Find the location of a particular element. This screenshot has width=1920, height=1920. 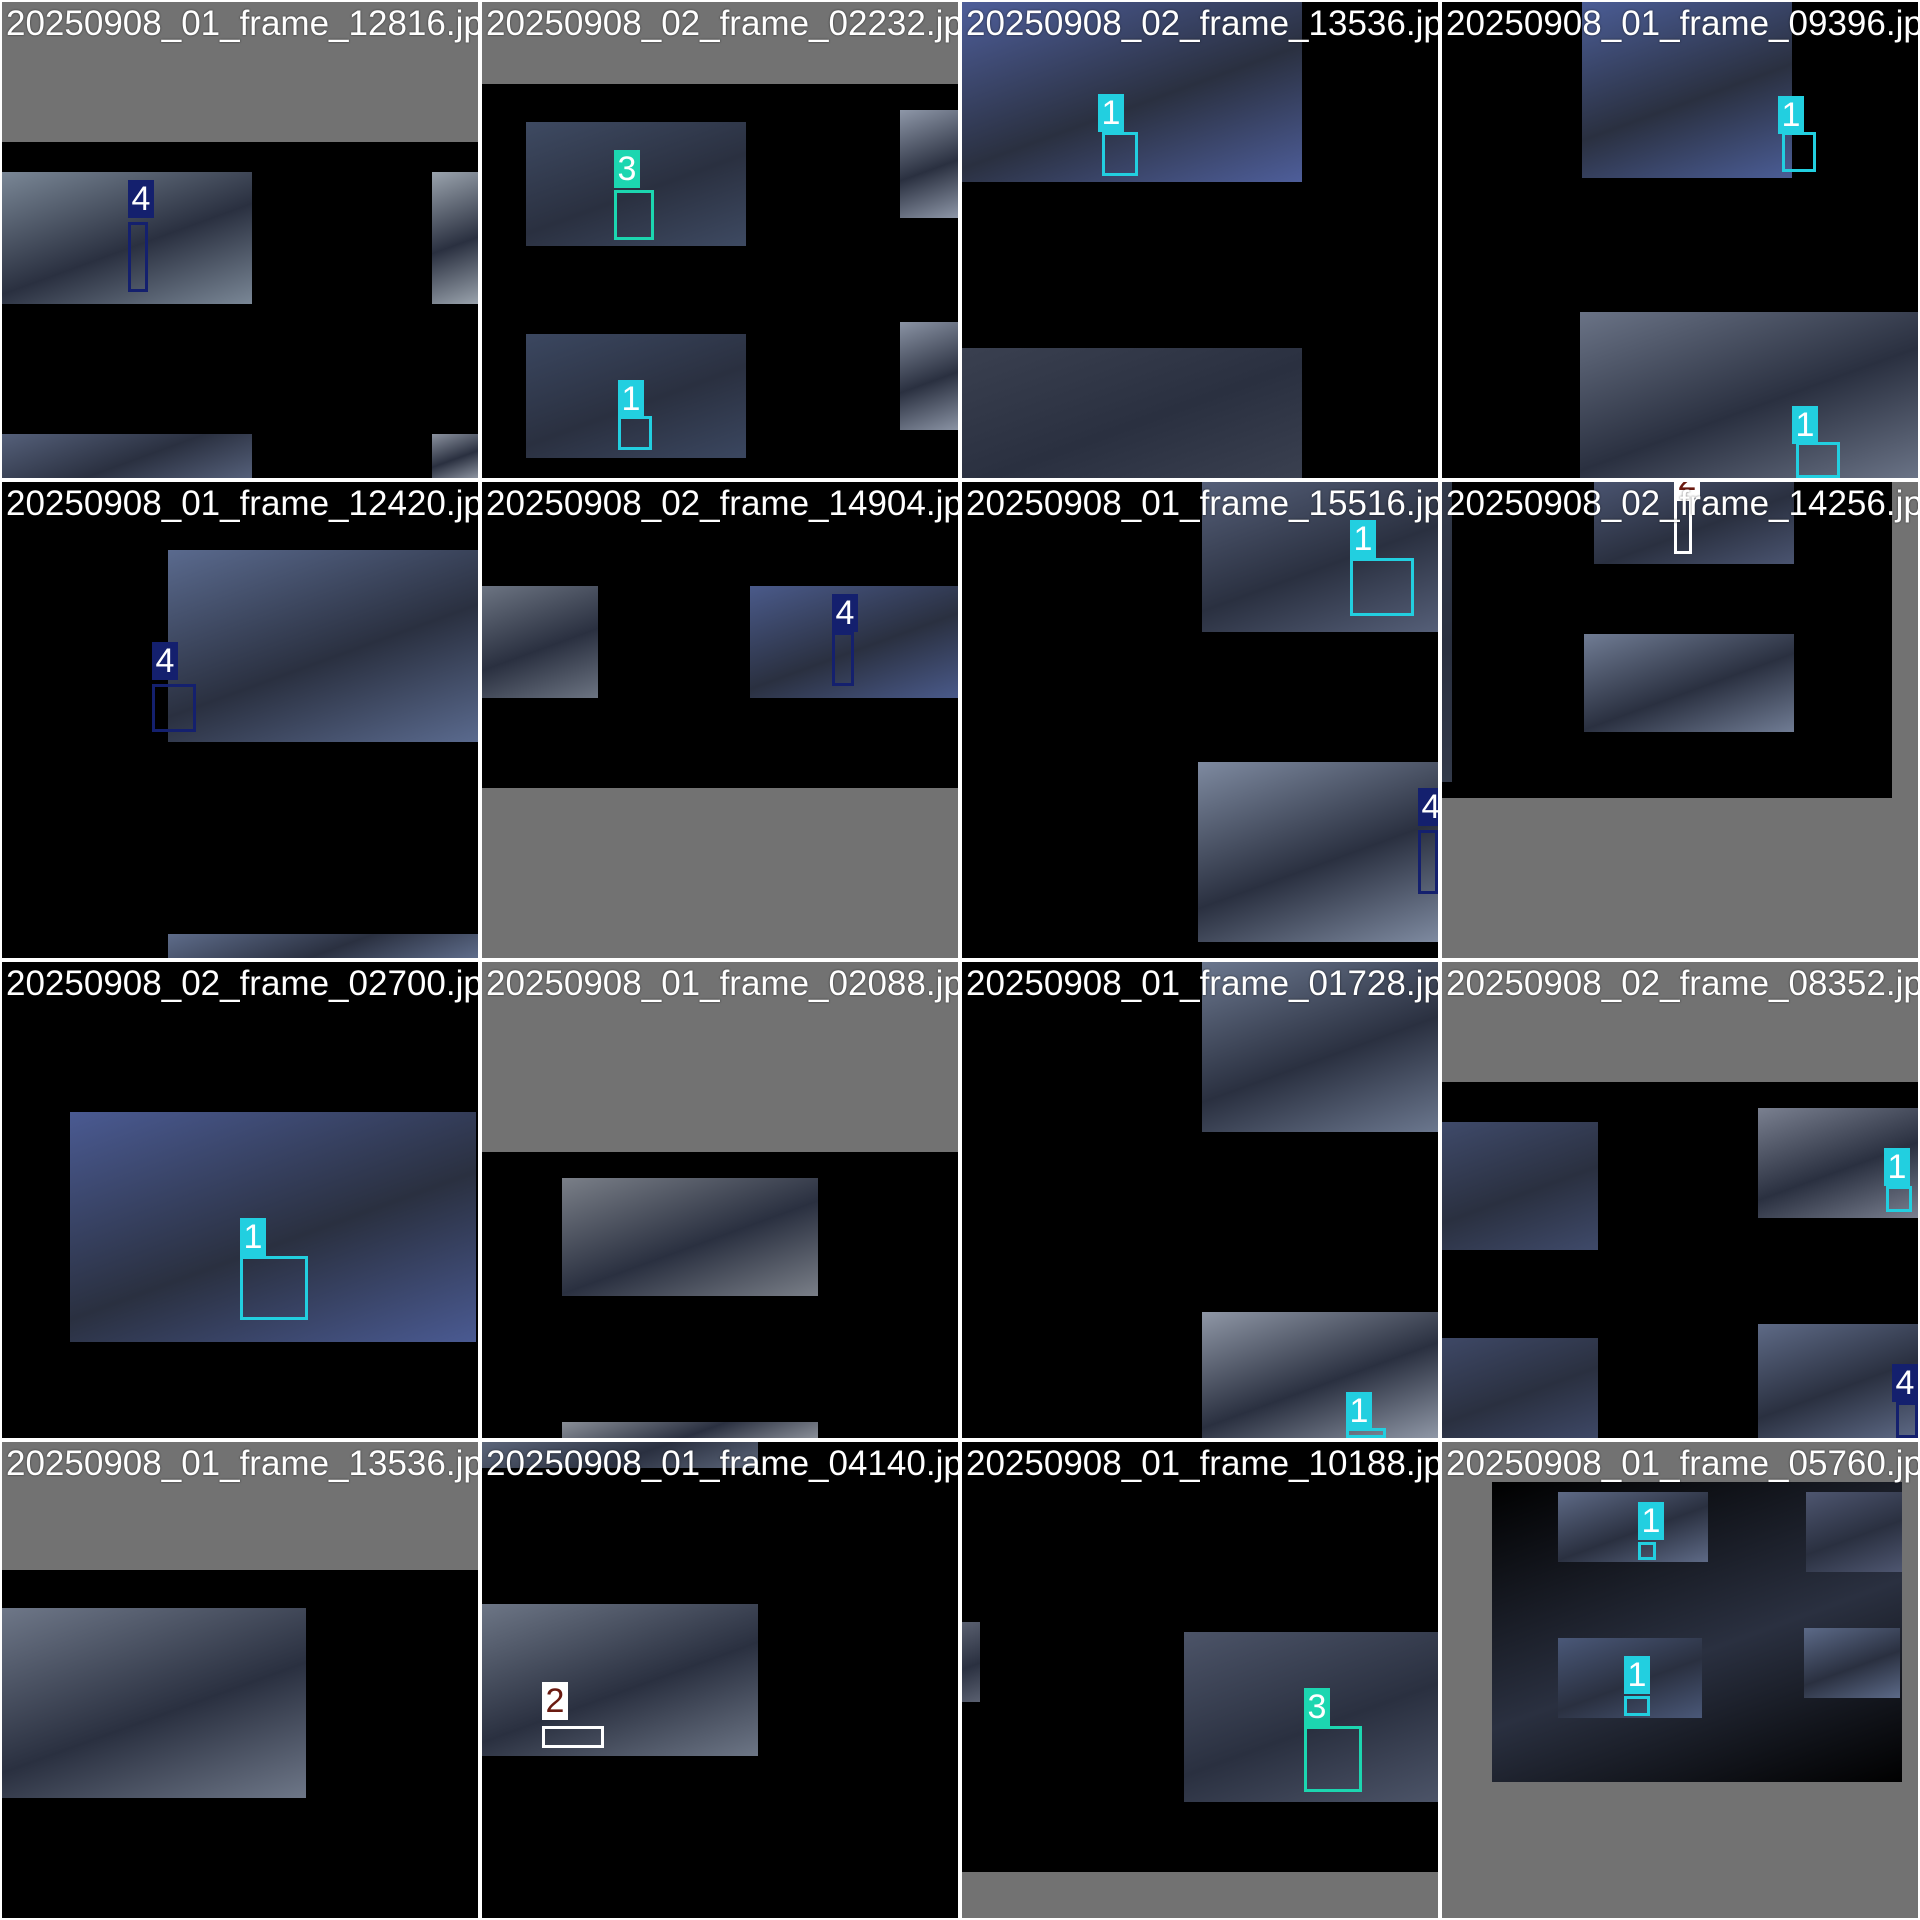

mosaic-tile: 220250908_02_frame_14256.jpg is located at coordinates (1680, 720).